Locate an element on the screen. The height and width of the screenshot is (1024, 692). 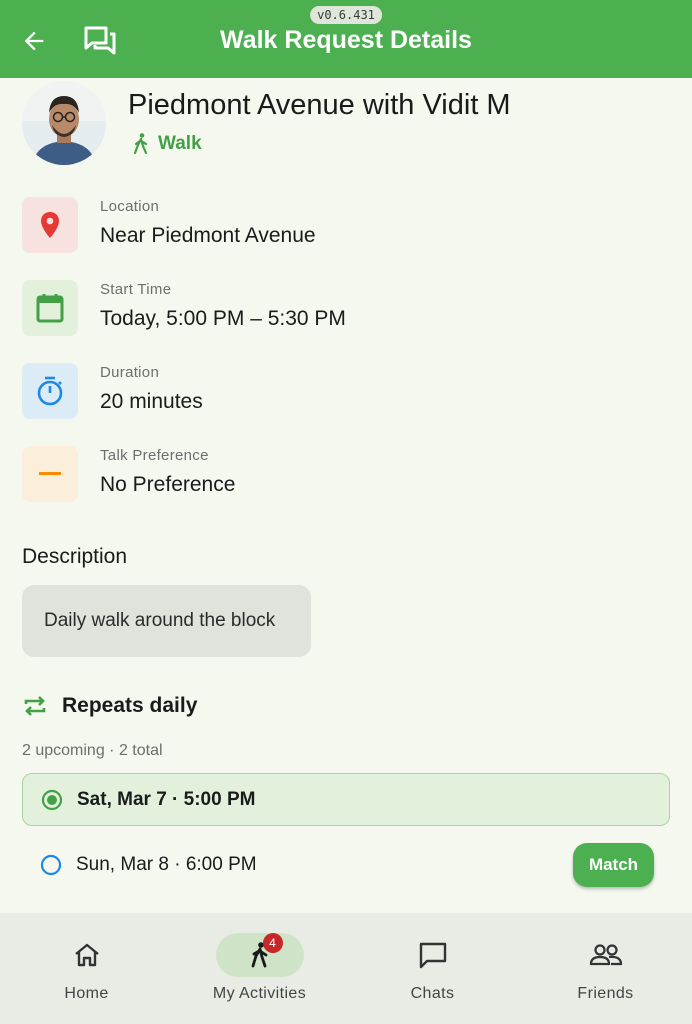
start-time-label: Start Time is located at coordinates (136, 289).